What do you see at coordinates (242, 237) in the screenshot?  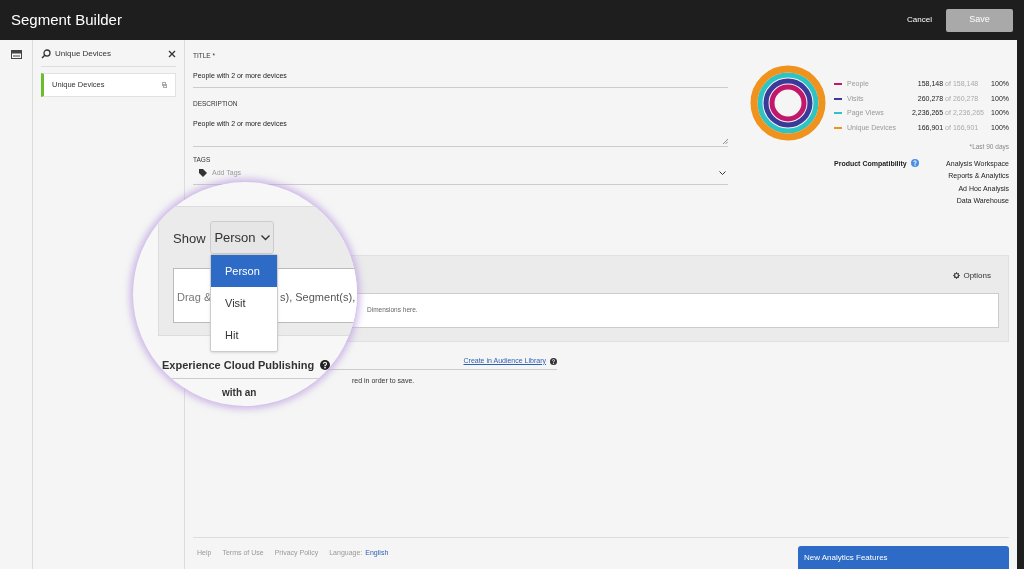 I see `show-dropdown: Person` at bounding box center [242, 237].